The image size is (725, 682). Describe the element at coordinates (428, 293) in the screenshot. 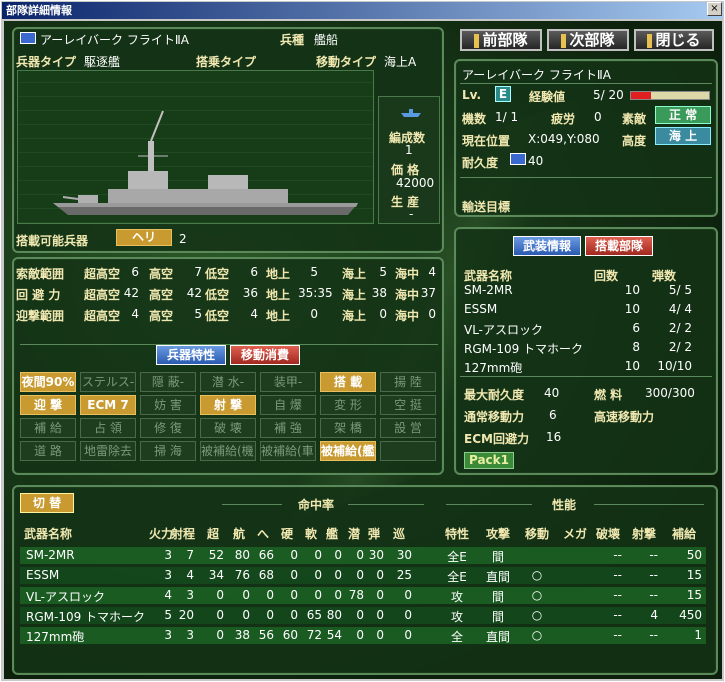

I see `range-cell-value: 37` at that location.